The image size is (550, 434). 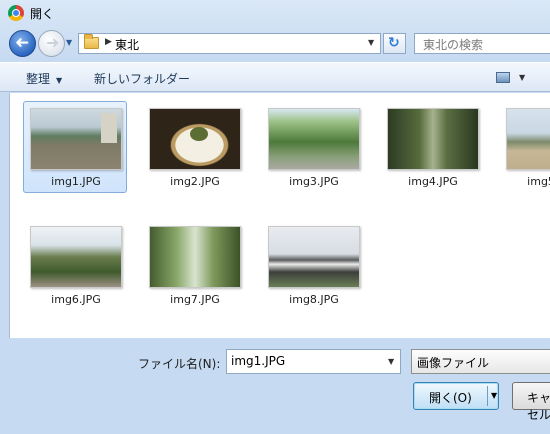 I want to click on file-name: img6.JPG, so click(x=76, y=299).